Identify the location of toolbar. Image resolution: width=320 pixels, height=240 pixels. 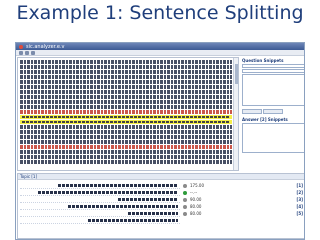
(160, 53).